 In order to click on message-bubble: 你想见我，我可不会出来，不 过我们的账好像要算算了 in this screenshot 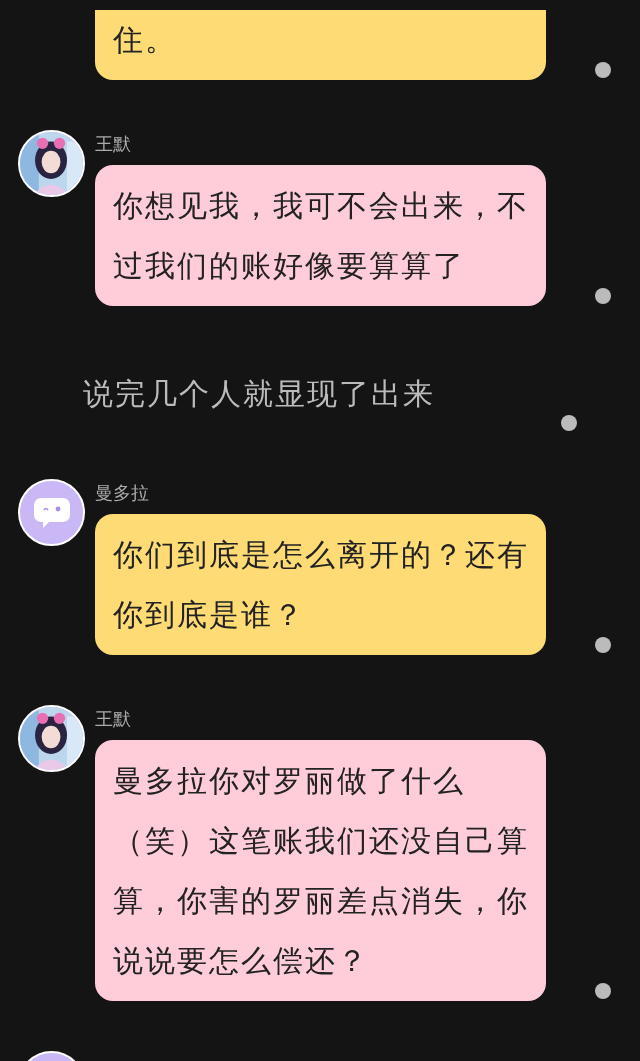, I will do `click(320, 235)`.